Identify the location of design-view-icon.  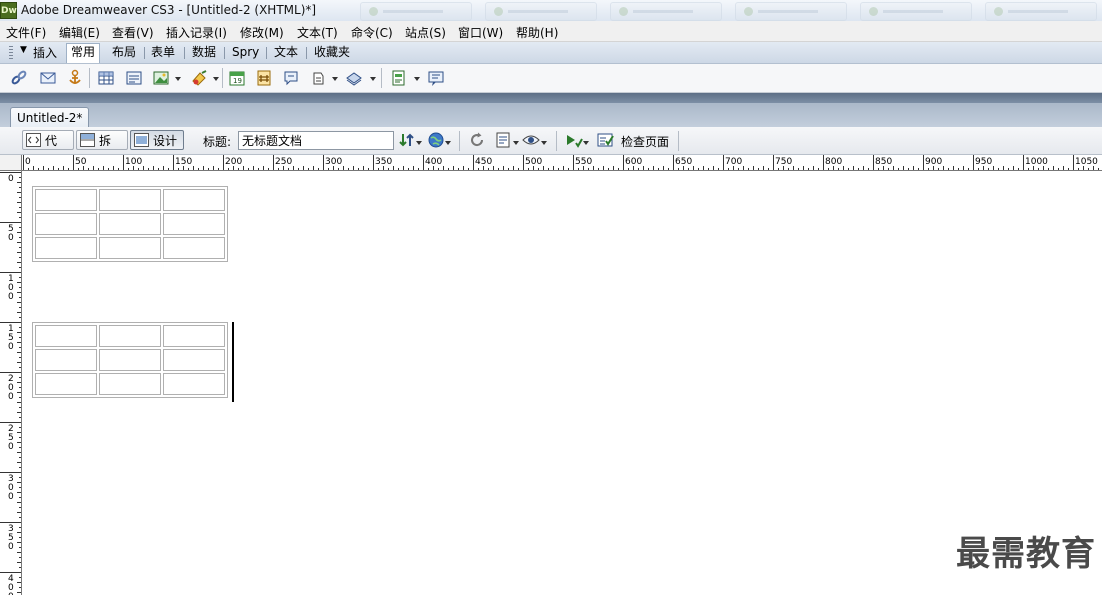
(141, 140).